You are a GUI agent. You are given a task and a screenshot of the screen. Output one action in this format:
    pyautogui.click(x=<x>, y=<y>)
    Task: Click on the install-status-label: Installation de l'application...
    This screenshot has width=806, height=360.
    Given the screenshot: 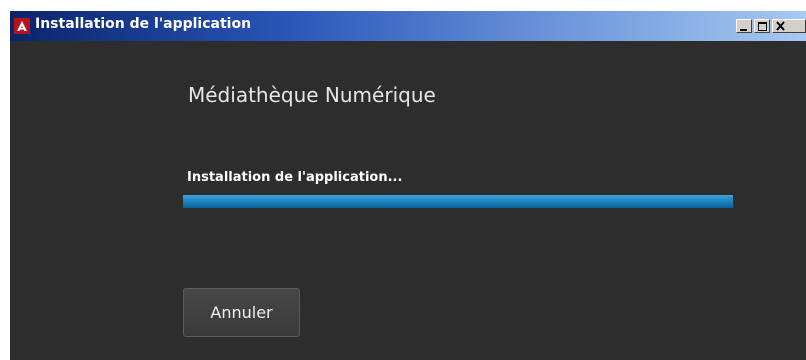 What is the action you would take?
    pyautogui.click(x=295, y=177)
    